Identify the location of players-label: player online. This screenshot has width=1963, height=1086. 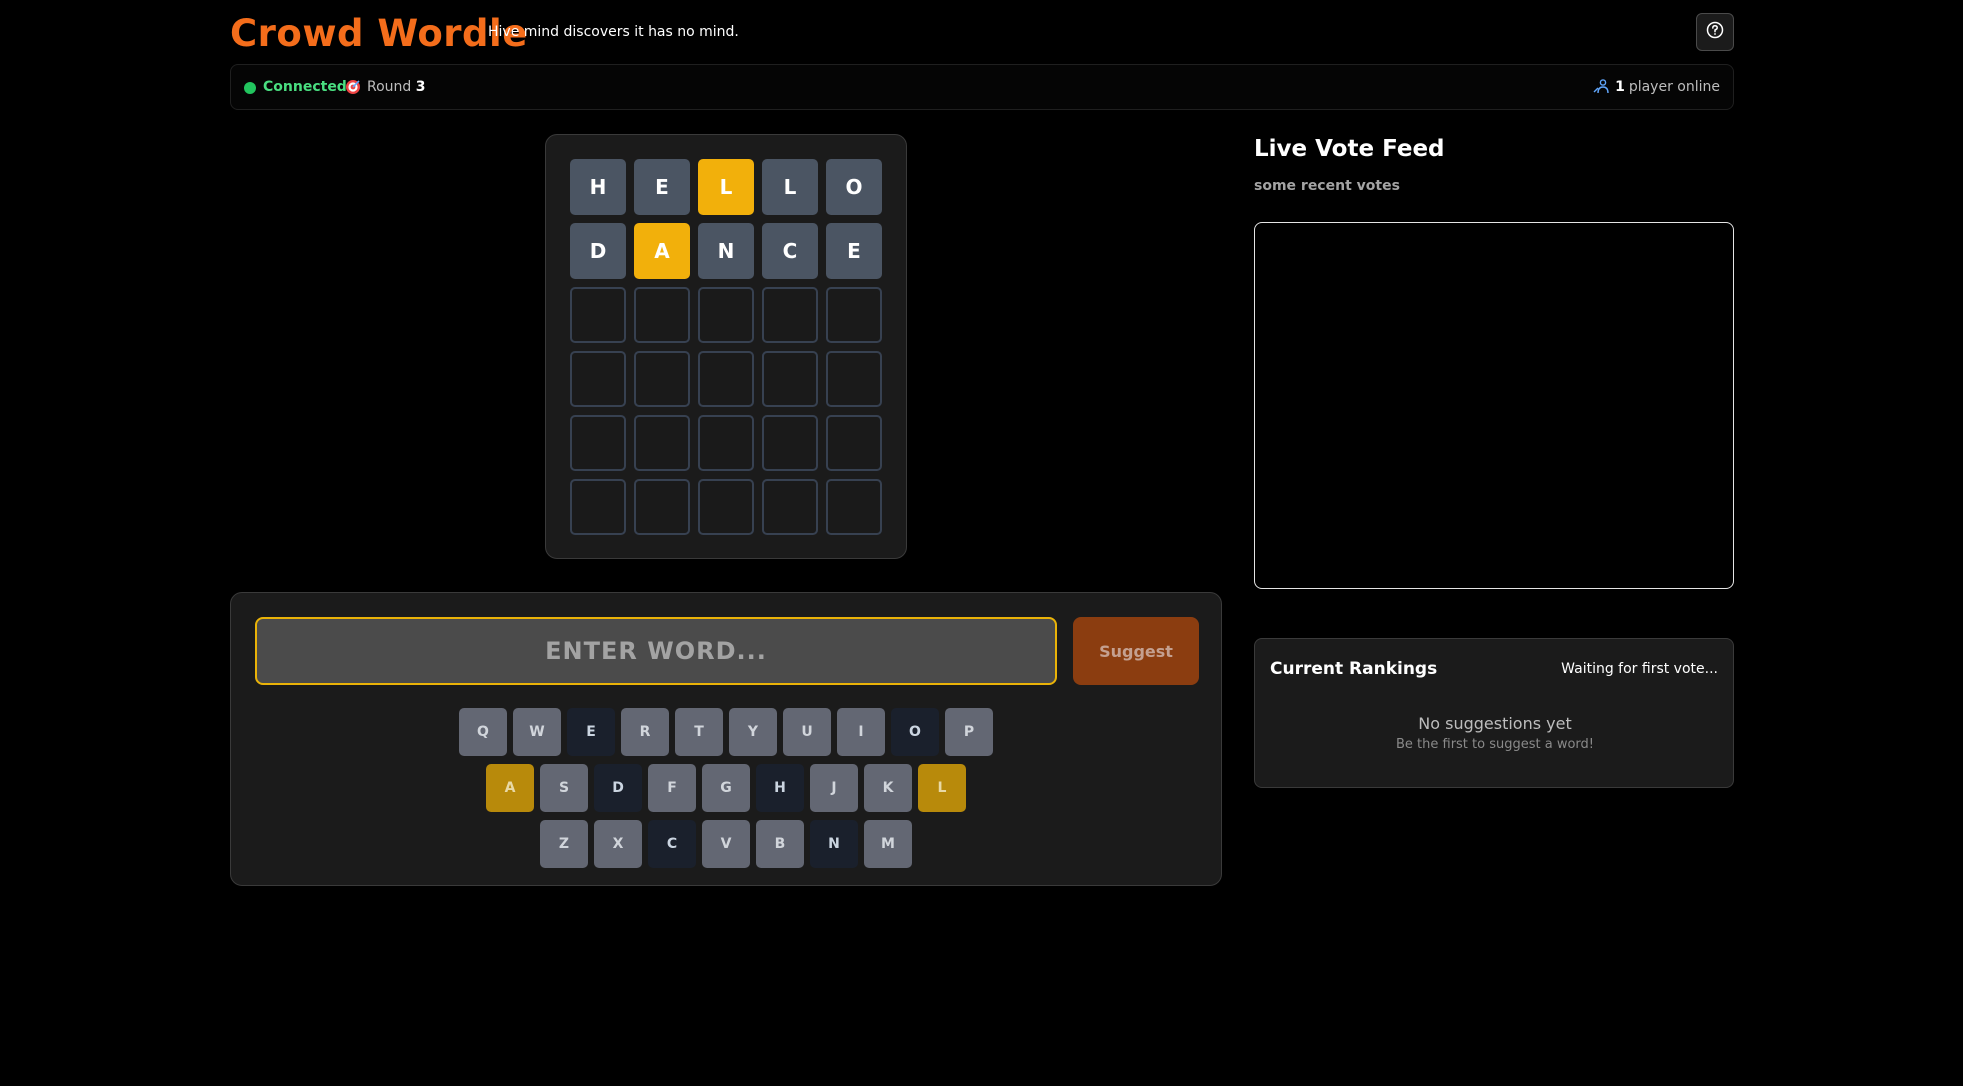
(1674, 87).